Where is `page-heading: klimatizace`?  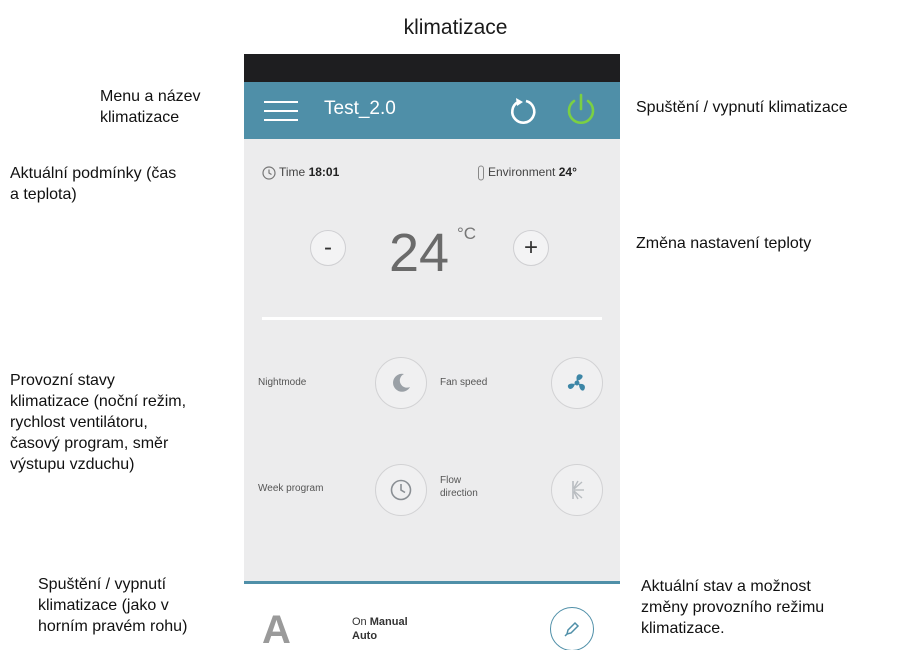 page-heading: klimatizace is located at coordinates (455, 27).